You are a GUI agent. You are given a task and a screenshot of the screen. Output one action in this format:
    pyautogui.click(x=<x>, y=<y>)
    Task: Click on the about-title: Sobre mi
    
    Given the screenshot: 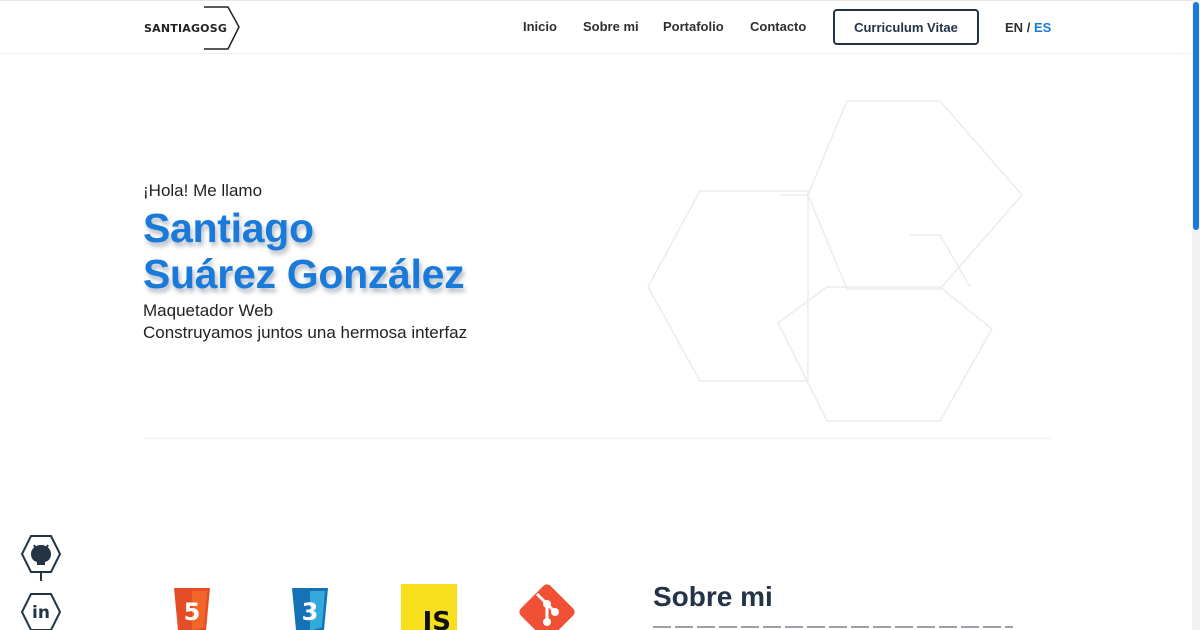 What is the action you would take?
    pyautogui.click(x=713, y=596)
    